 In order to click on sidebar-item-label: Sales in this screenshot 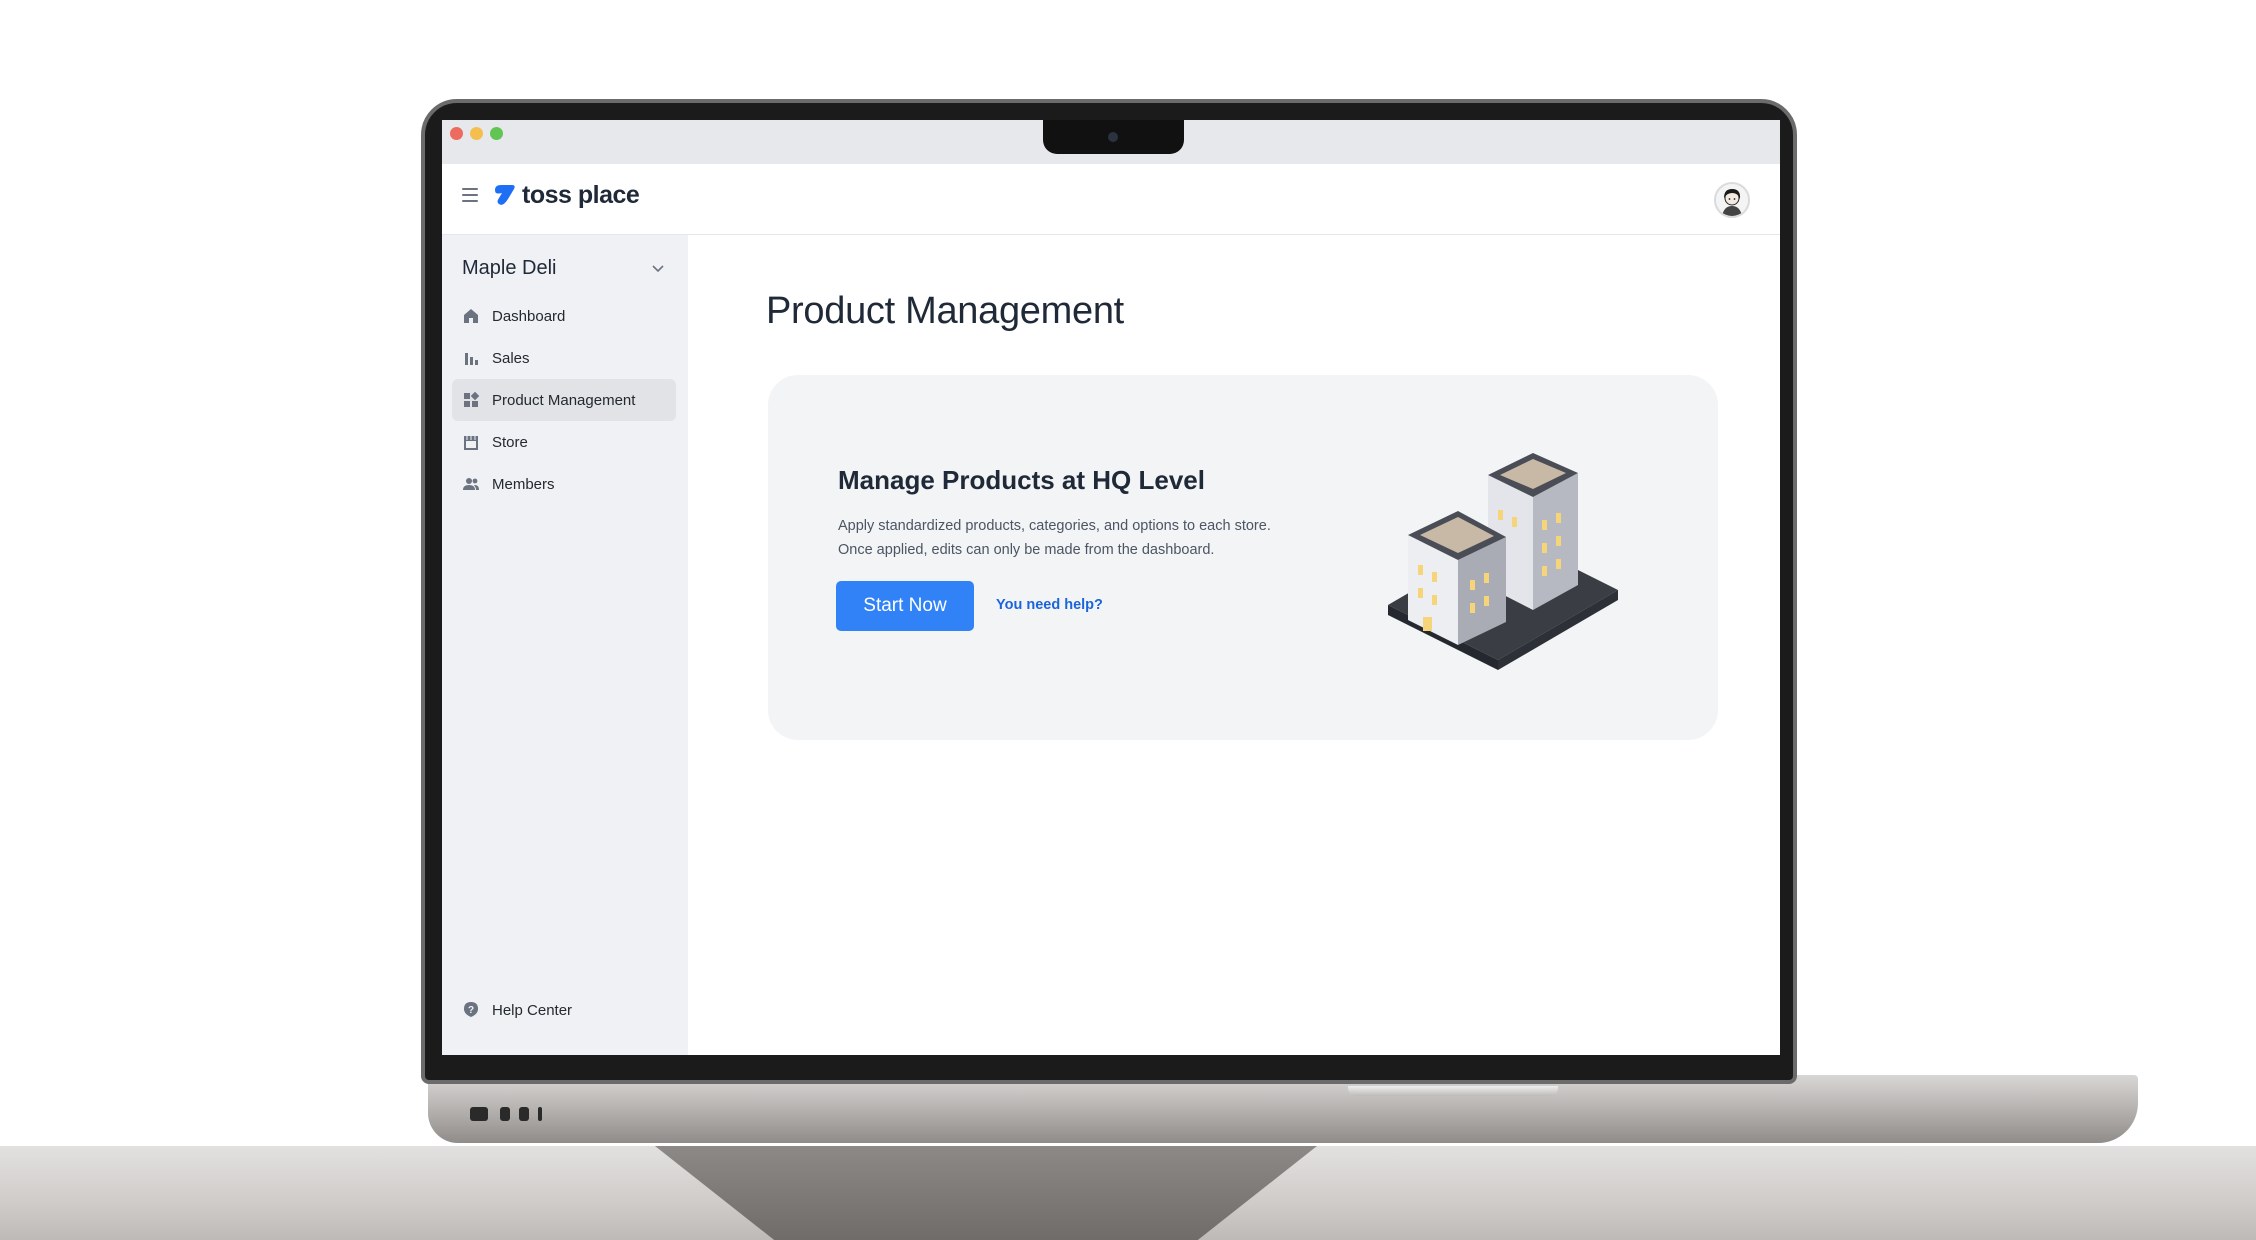, I will do `click(511, 358)`.